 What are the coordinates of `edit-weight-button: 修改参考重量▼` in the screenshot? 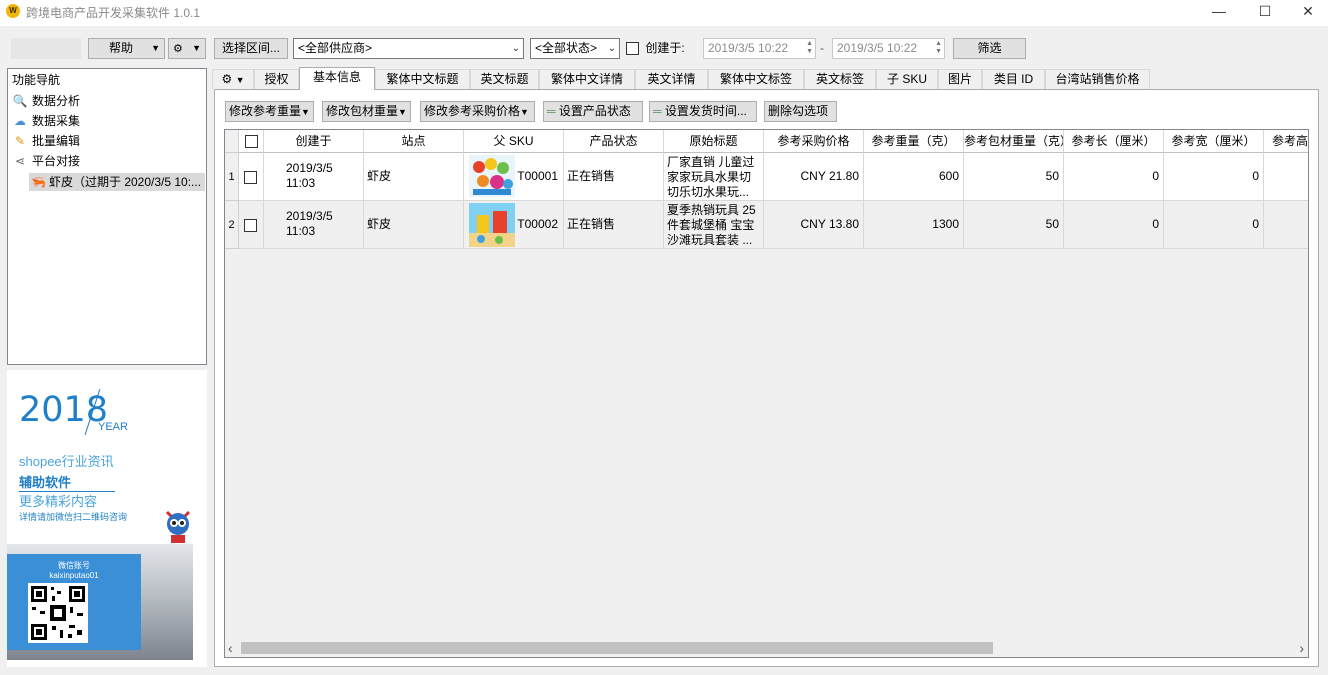 It's located at (269, 111).